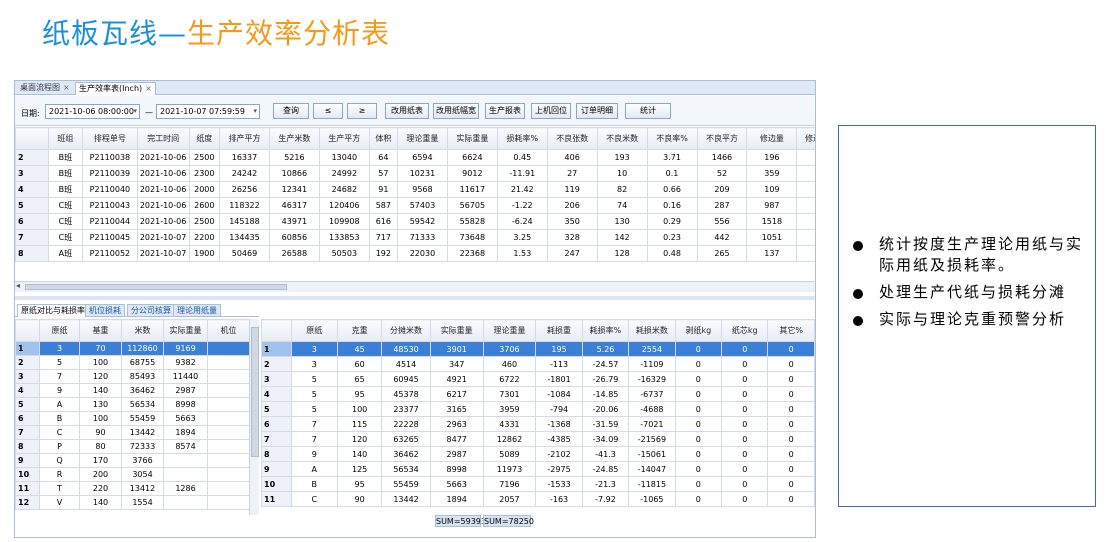 The image size is (1117, 542). Describe the element at coordinates (605, 409) in the screenshot. I see `table-cell: -20.06` at that location.